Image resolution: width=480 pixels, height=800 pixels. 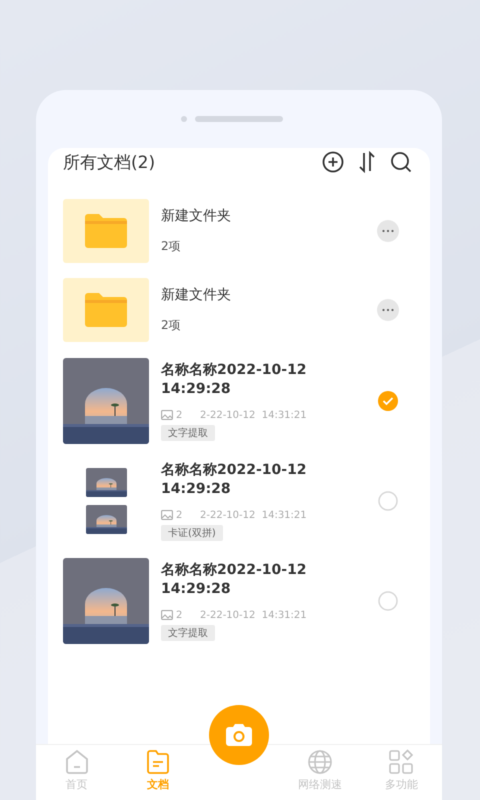 I want to click on grid-icon, so click(x=401, y=762).